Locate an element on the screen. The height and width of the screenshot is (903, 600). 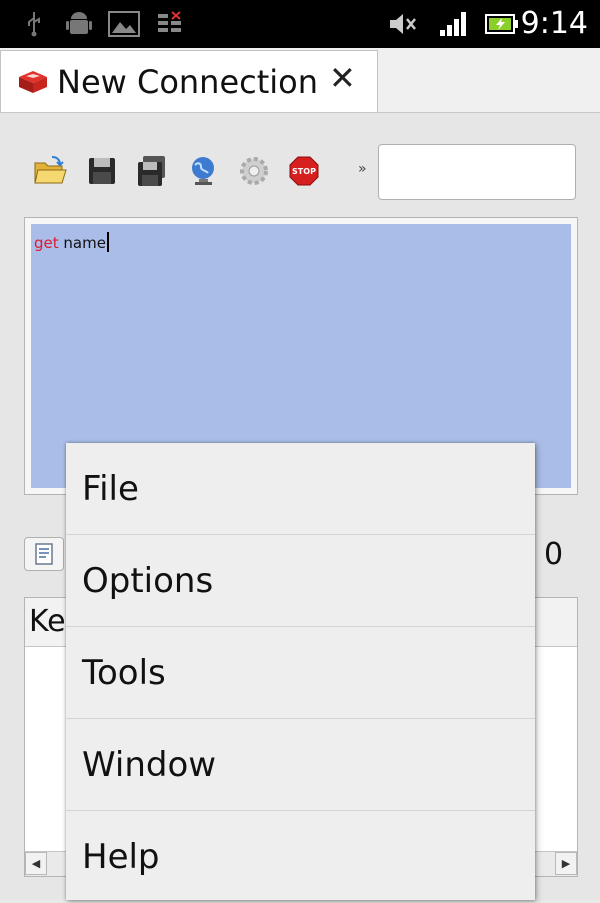
quick-command-arrow: » is located at coordinates (362, 169).